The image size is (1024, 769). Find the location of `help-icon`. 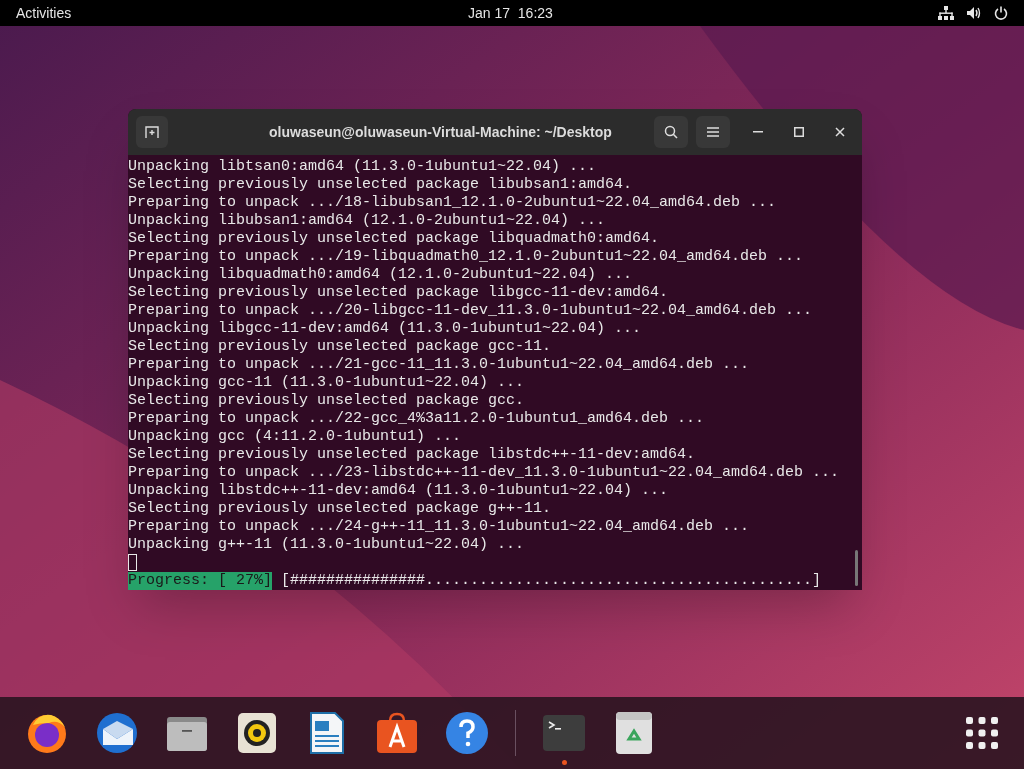

help-icon is located at coordinates (467, 733).